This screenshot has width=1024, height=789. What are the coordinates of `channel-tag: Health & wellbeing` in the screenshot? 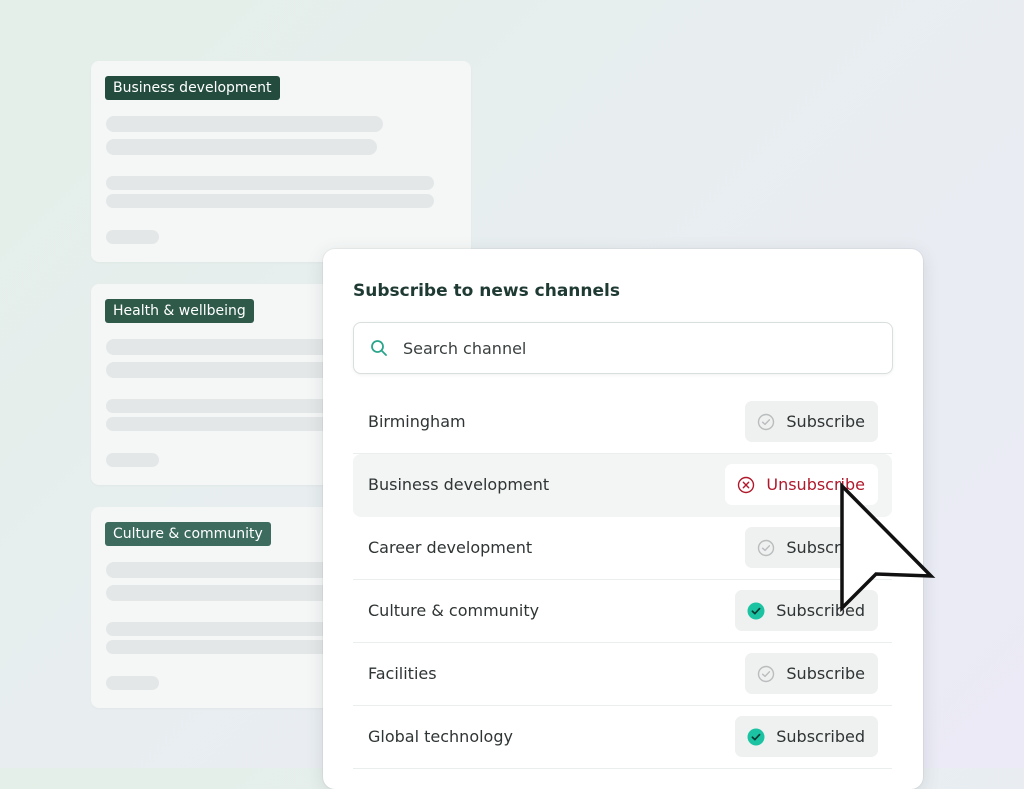 It's located at (179, 311).